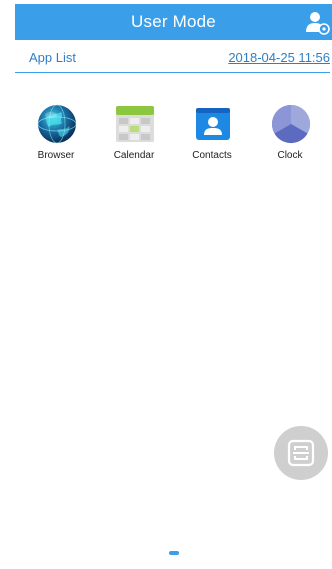 The image size is (332, 569). I want to click on clock-icon, so click(291, 124).